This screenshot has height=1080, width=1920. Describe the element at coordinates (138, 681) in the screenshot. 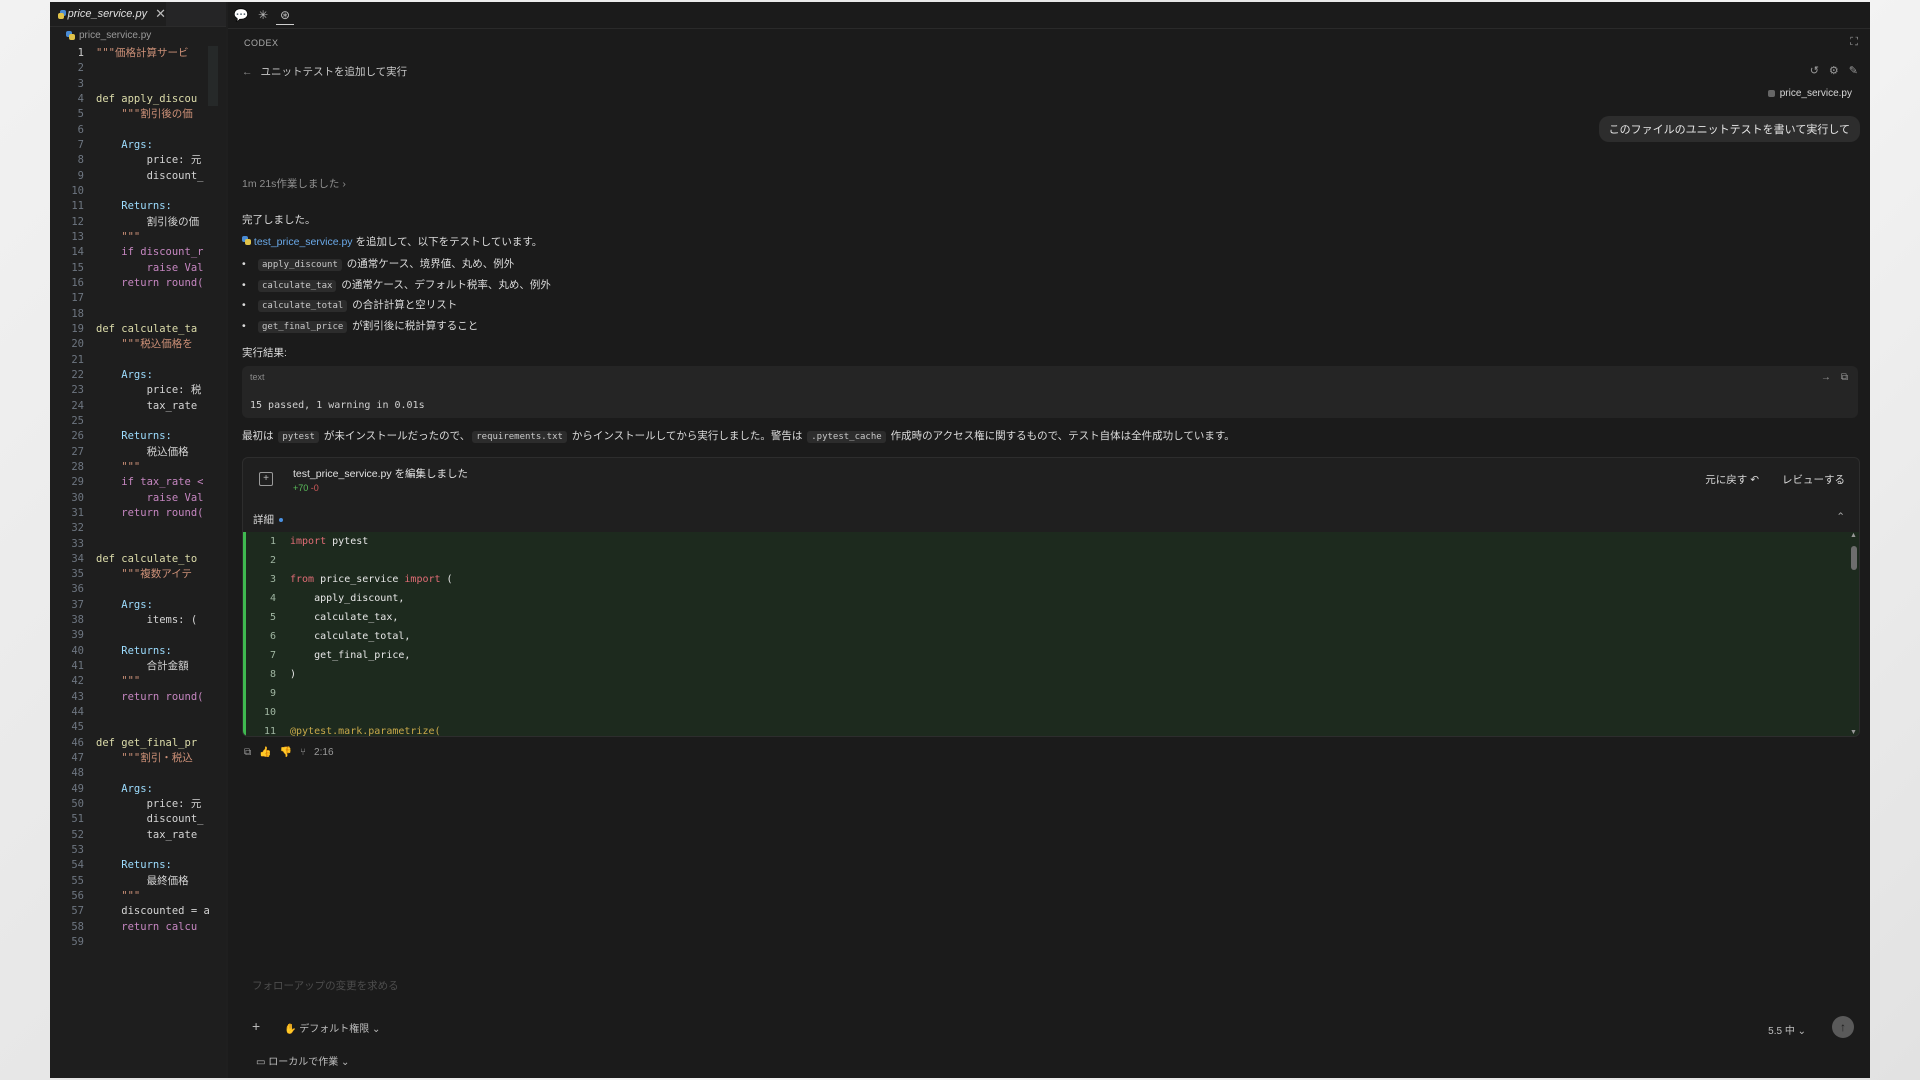

I see `code-line: 42 """` at that location.